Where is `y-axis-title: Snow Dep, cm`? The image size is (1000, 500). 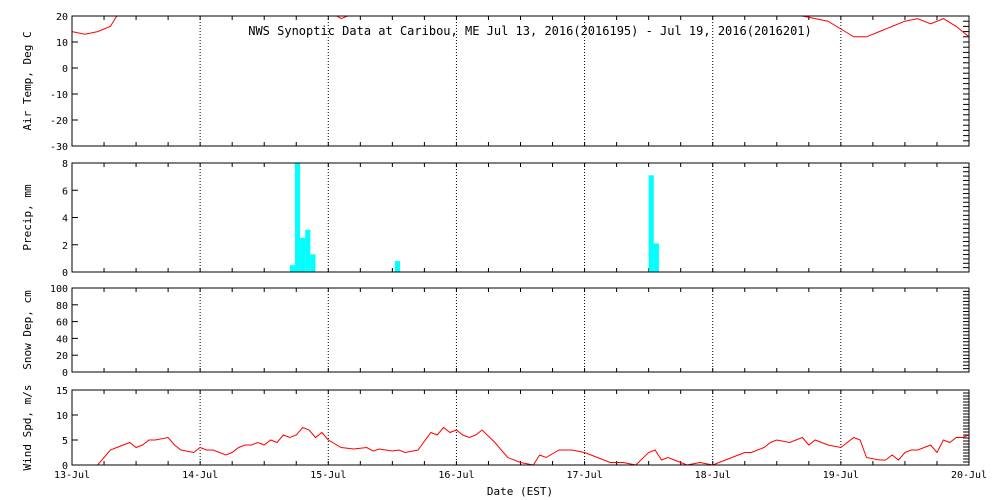
y-axis-title: Snow Dep, cm is located at coordinates (27, 330).